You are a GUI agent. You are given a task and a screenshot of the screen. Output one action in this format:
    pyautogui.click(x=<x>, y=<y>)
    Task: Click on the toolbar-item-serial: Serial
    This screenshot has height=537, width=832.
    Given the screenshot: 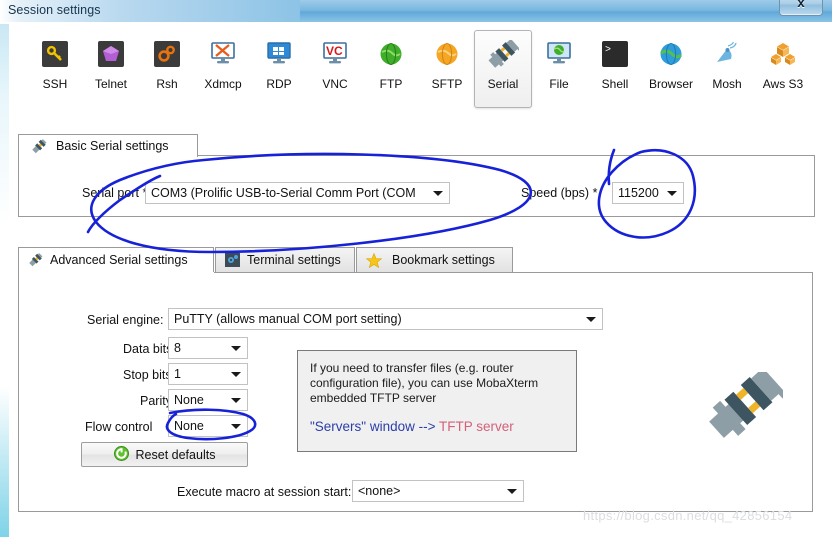 What is the action you would take?
    pyautogui.click(x=503, y=69)
    